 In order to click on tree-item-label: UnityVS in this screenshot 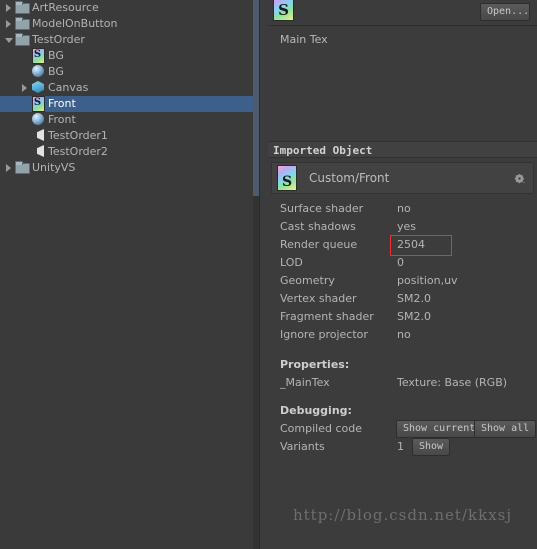, I will do `click(54, 167)`.